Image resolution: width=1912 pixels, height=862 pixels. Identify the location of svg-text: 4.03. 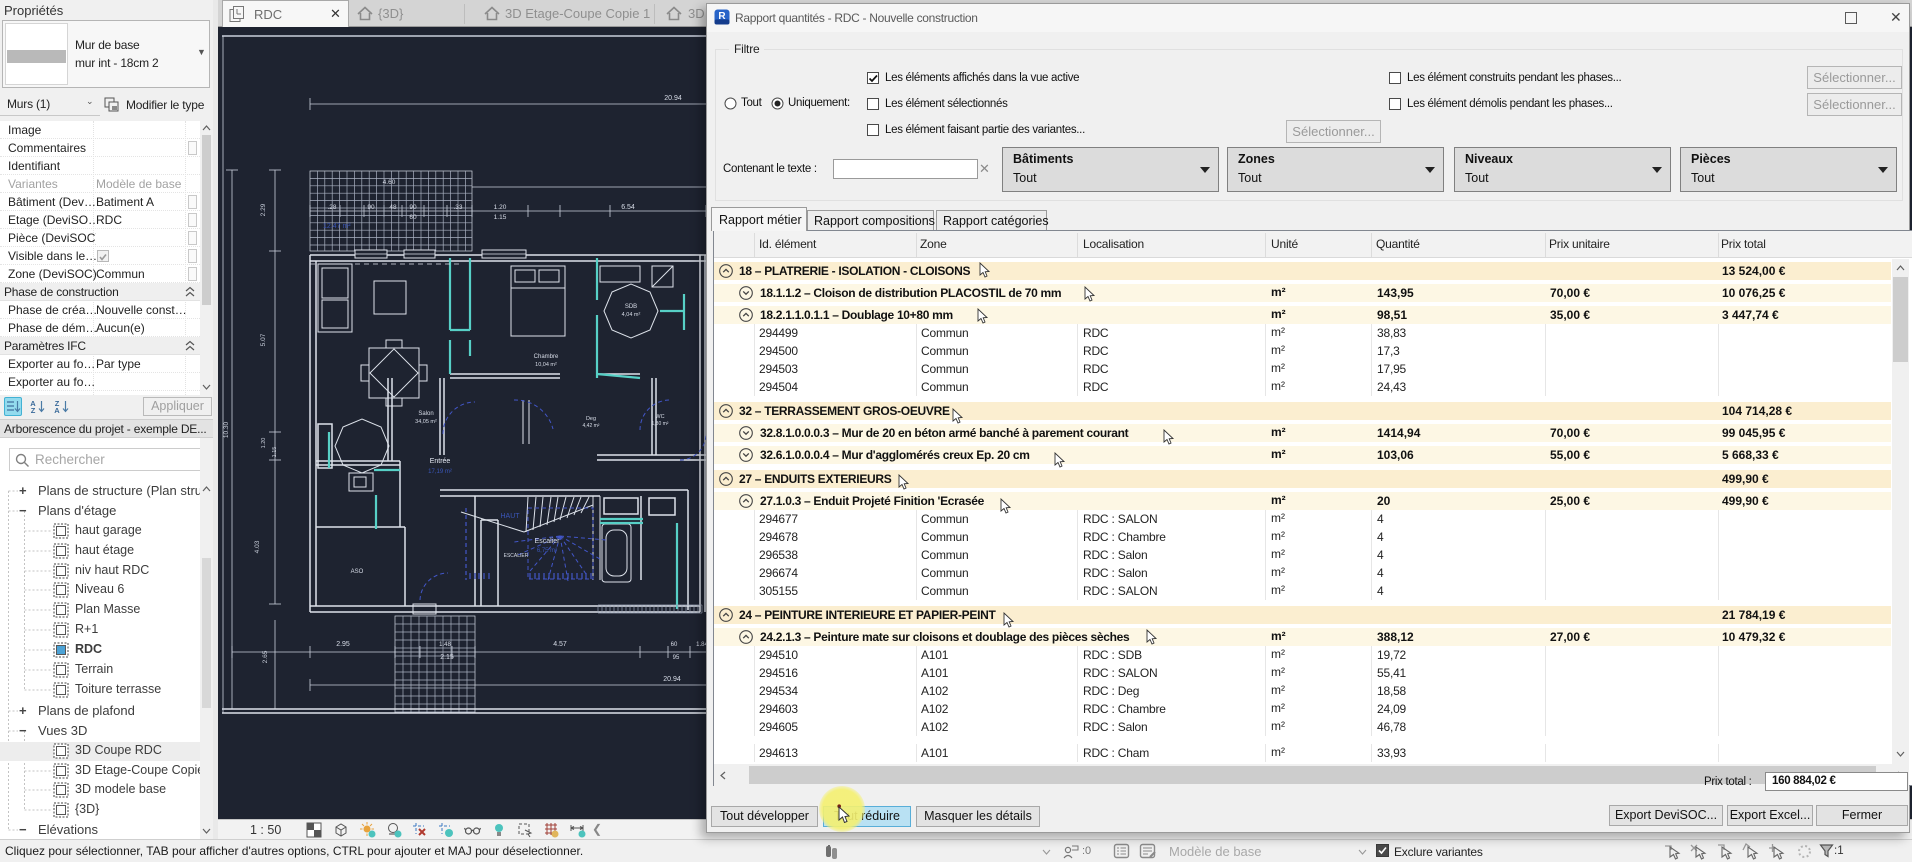
(257, 546).